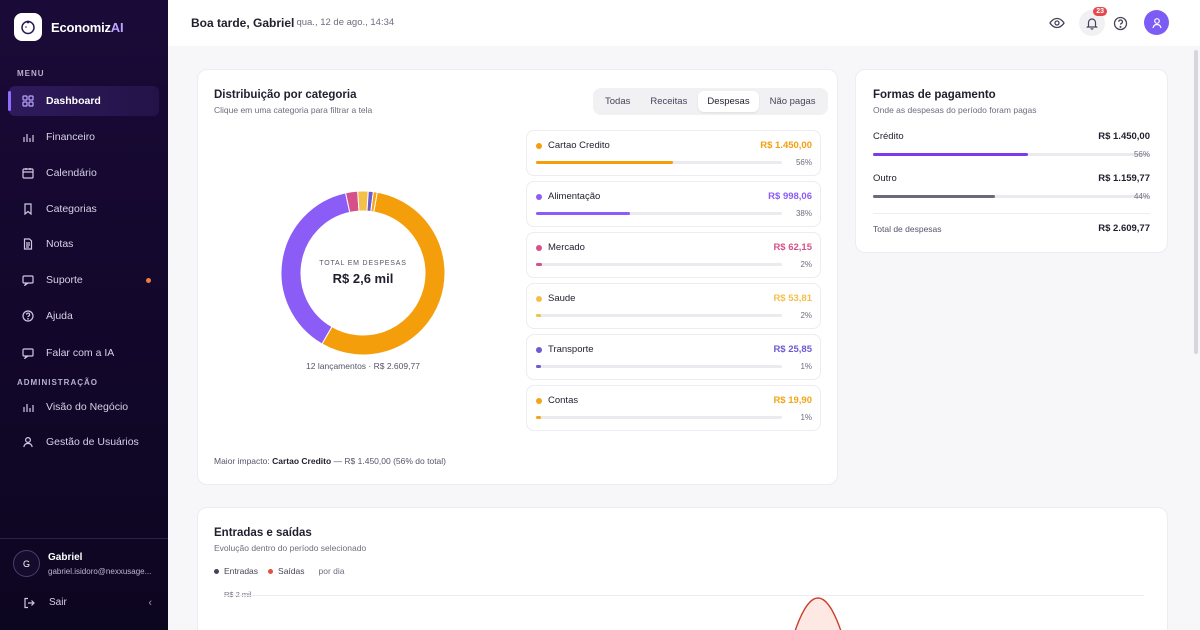  Describe the element at coordinates (786, 145) in the screenshot. I see `category-value: R$ 1.450,00` at that location.